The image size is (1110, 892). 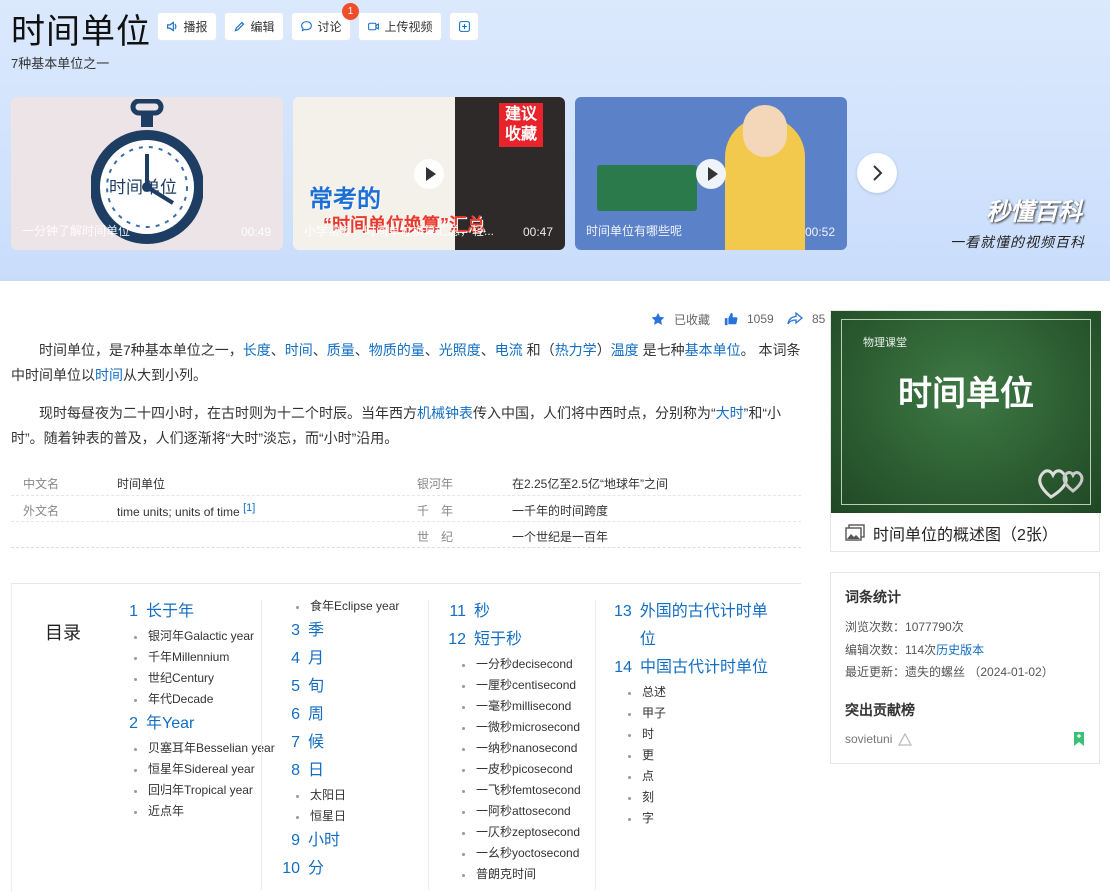 What do you see at coordinates (514, 727) in the screenshot?
I see `toc-subitem: 一微秒microsecond` at bounding box center [514, 727].